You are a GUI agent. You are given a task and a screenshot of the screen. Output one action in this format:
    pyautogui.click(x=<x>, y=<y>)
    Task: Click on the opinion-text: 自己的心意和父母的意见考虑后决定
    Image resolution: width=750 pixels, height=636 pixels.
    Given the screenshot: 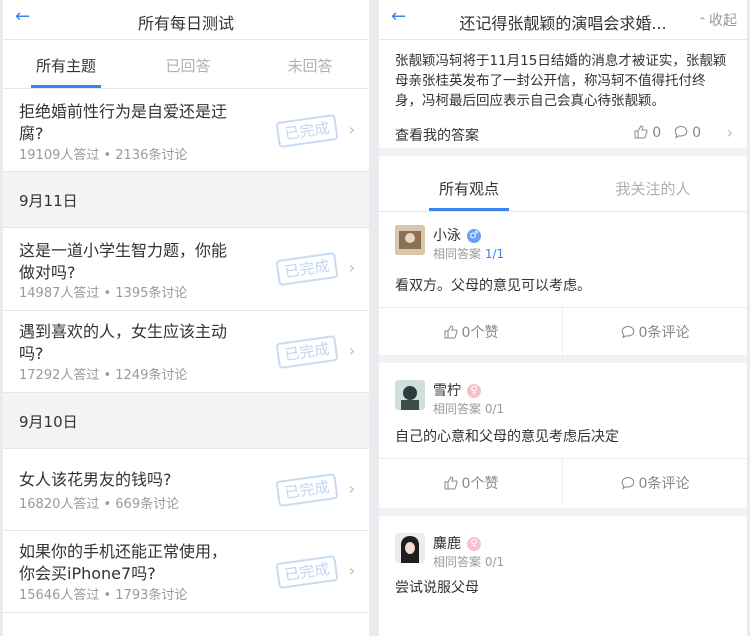 What is the action you would take?
    pyautogui.click(x=507, y=437)
    